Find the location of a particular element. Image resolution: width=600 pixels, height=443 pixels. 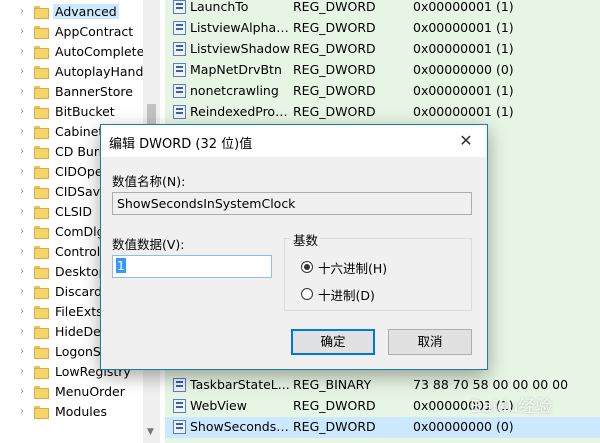

value-name-field: ShowSecondsInSystemClock is located at coordinates (292, 203).